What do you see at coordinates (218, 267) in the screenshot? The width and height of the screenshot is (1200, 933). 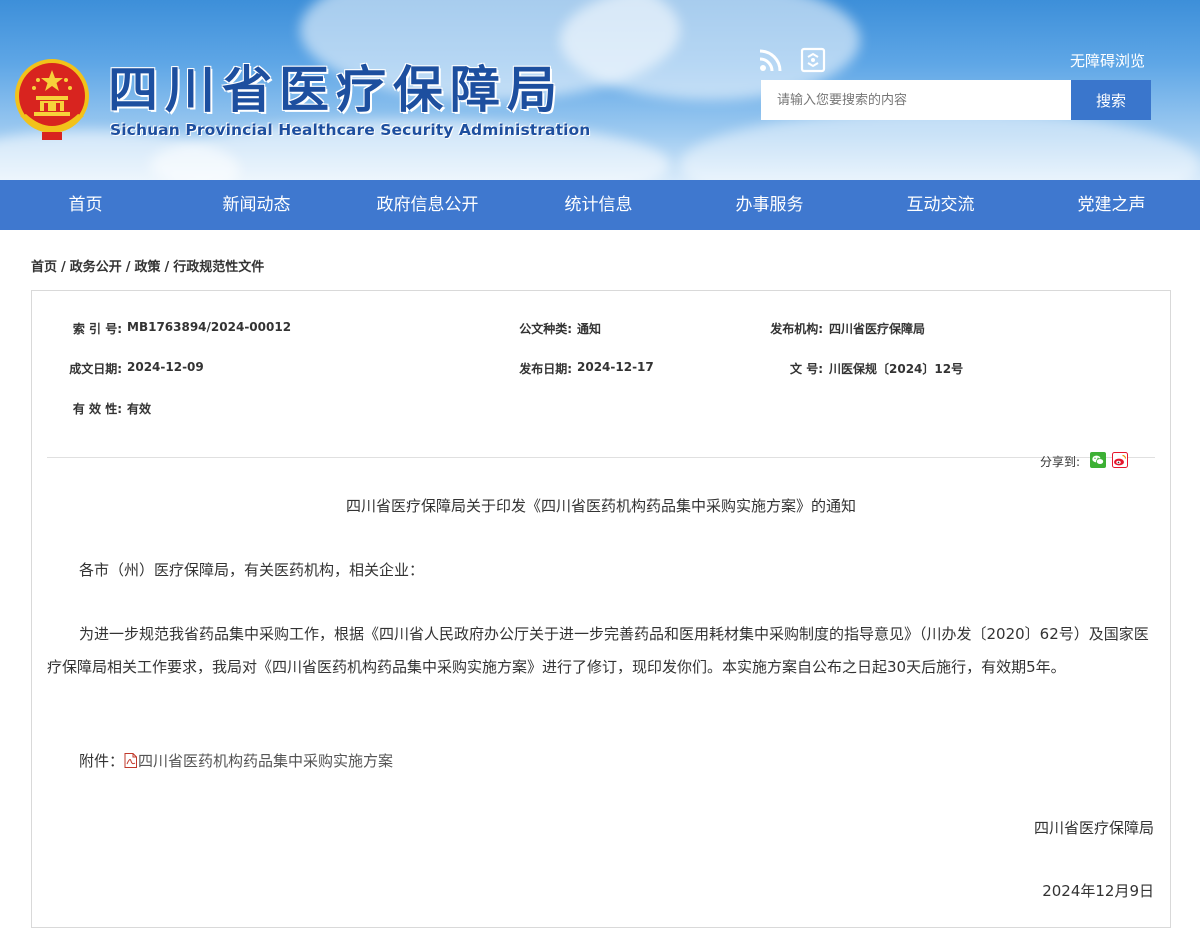 I see `breadcrumb-regulatory-docs: 行政规范性文件` at bounding box center [218, 267].